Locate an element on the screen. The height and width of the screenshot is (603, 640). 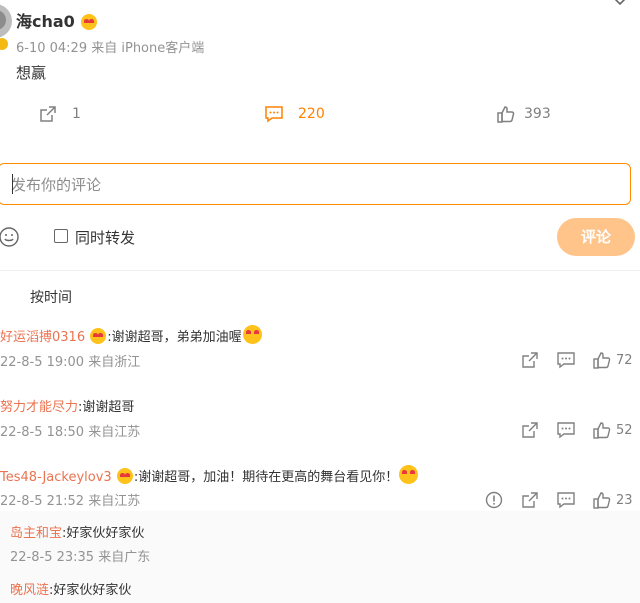
forward-count: 1 is located at coordinates (76, 114).